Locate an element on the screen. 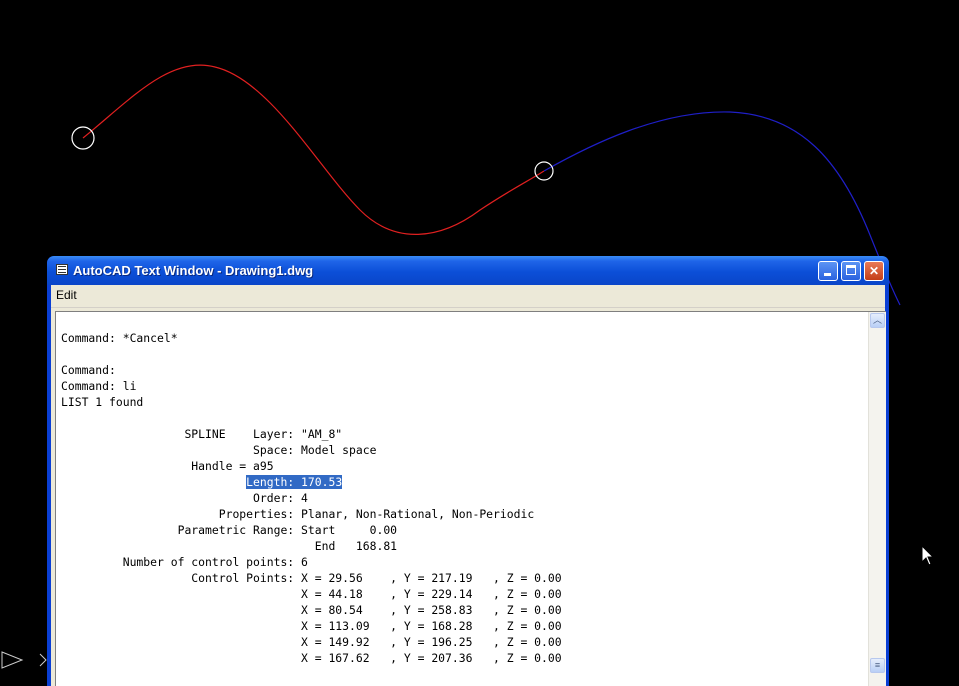  vertical-scrollbar: ︿ ≡ is located at coordinates (877, 499).